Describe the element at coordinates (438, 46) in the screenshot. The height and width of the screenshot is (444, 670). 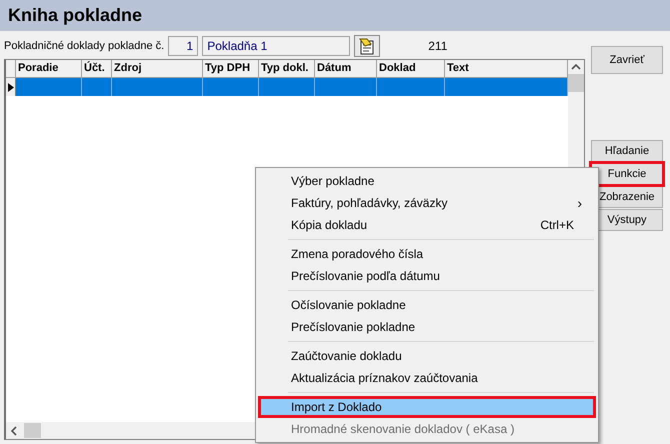
I see `document-count: 211` at that location.